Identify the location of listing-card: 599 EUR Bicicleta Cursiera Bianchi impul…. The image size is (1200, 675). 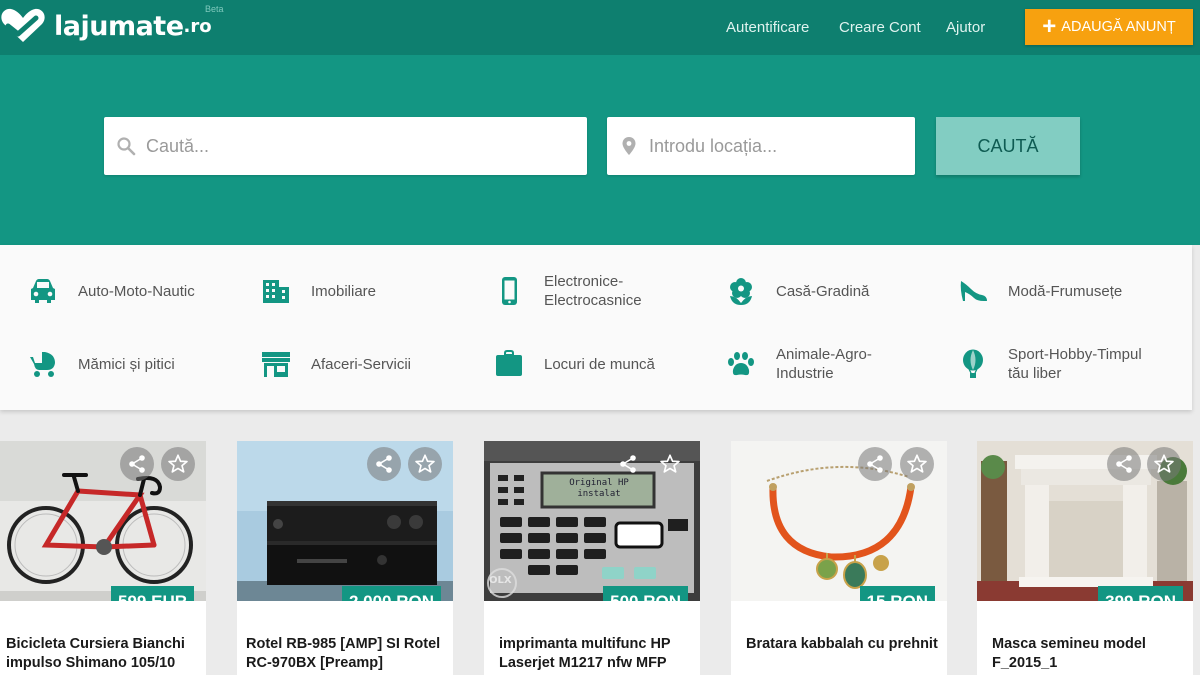
(103, 558).